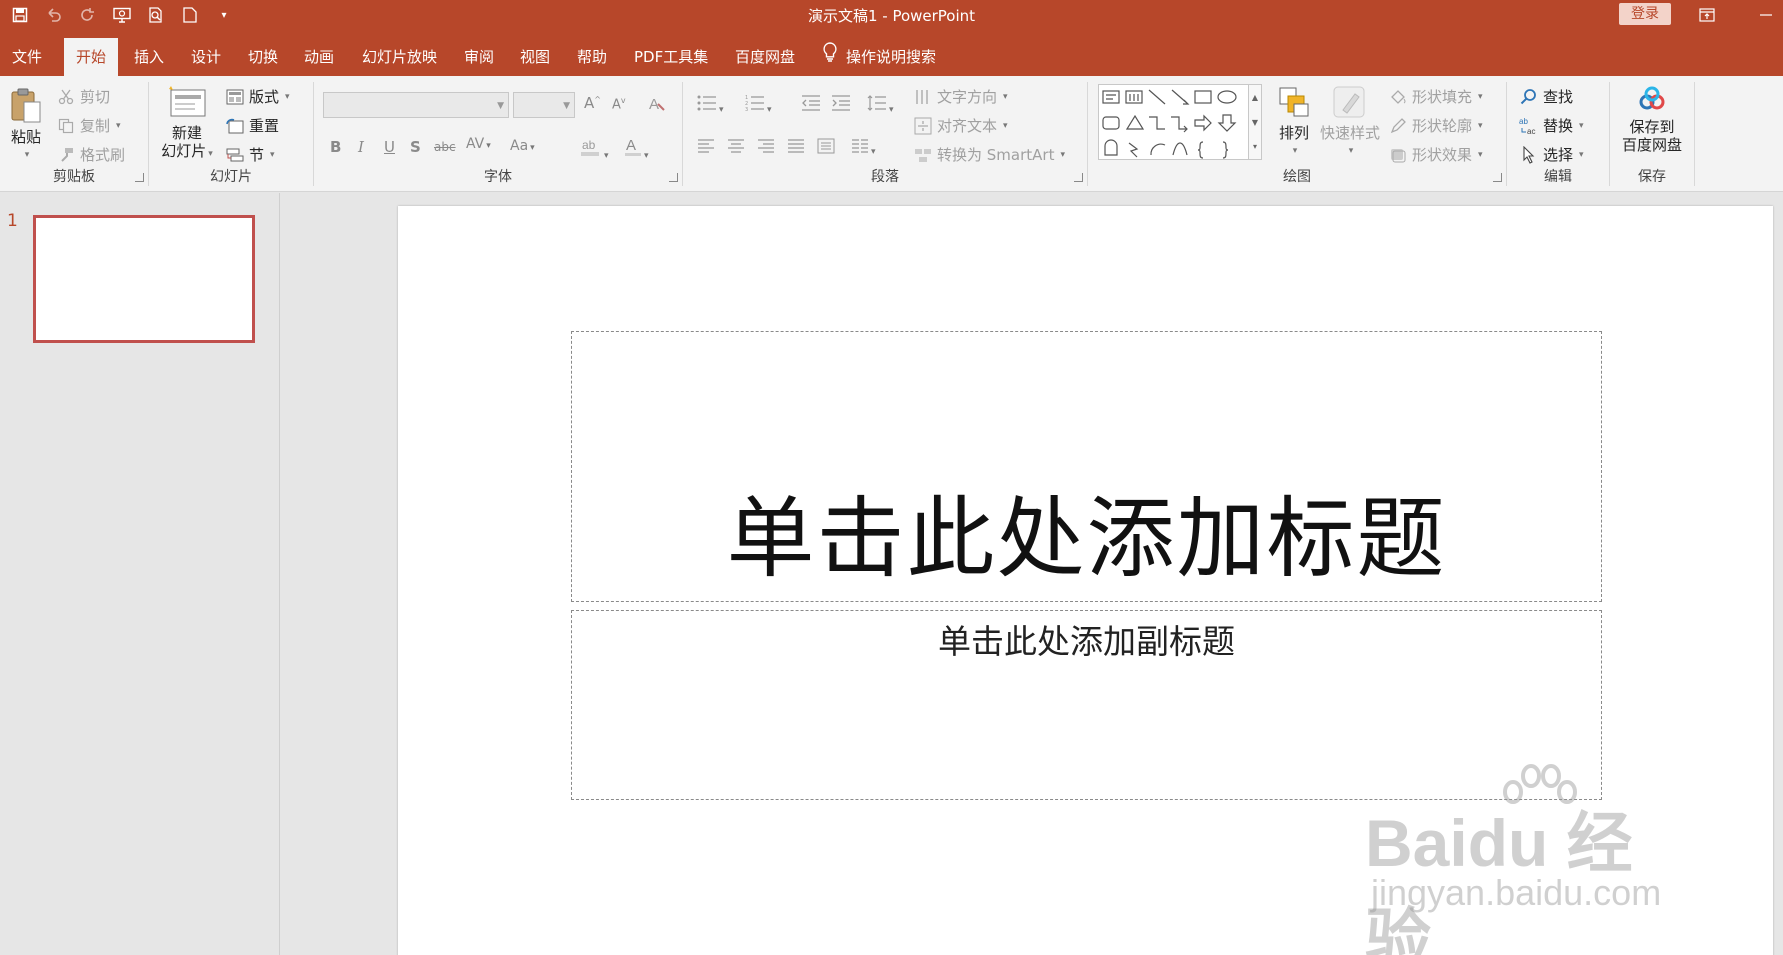 Image resolution: width=1783 pixels, height=955 pixels. What do you see at coordinates (736, 148) in the screenshot?
I see `align-center-icon` at bounding box center [736, 148].